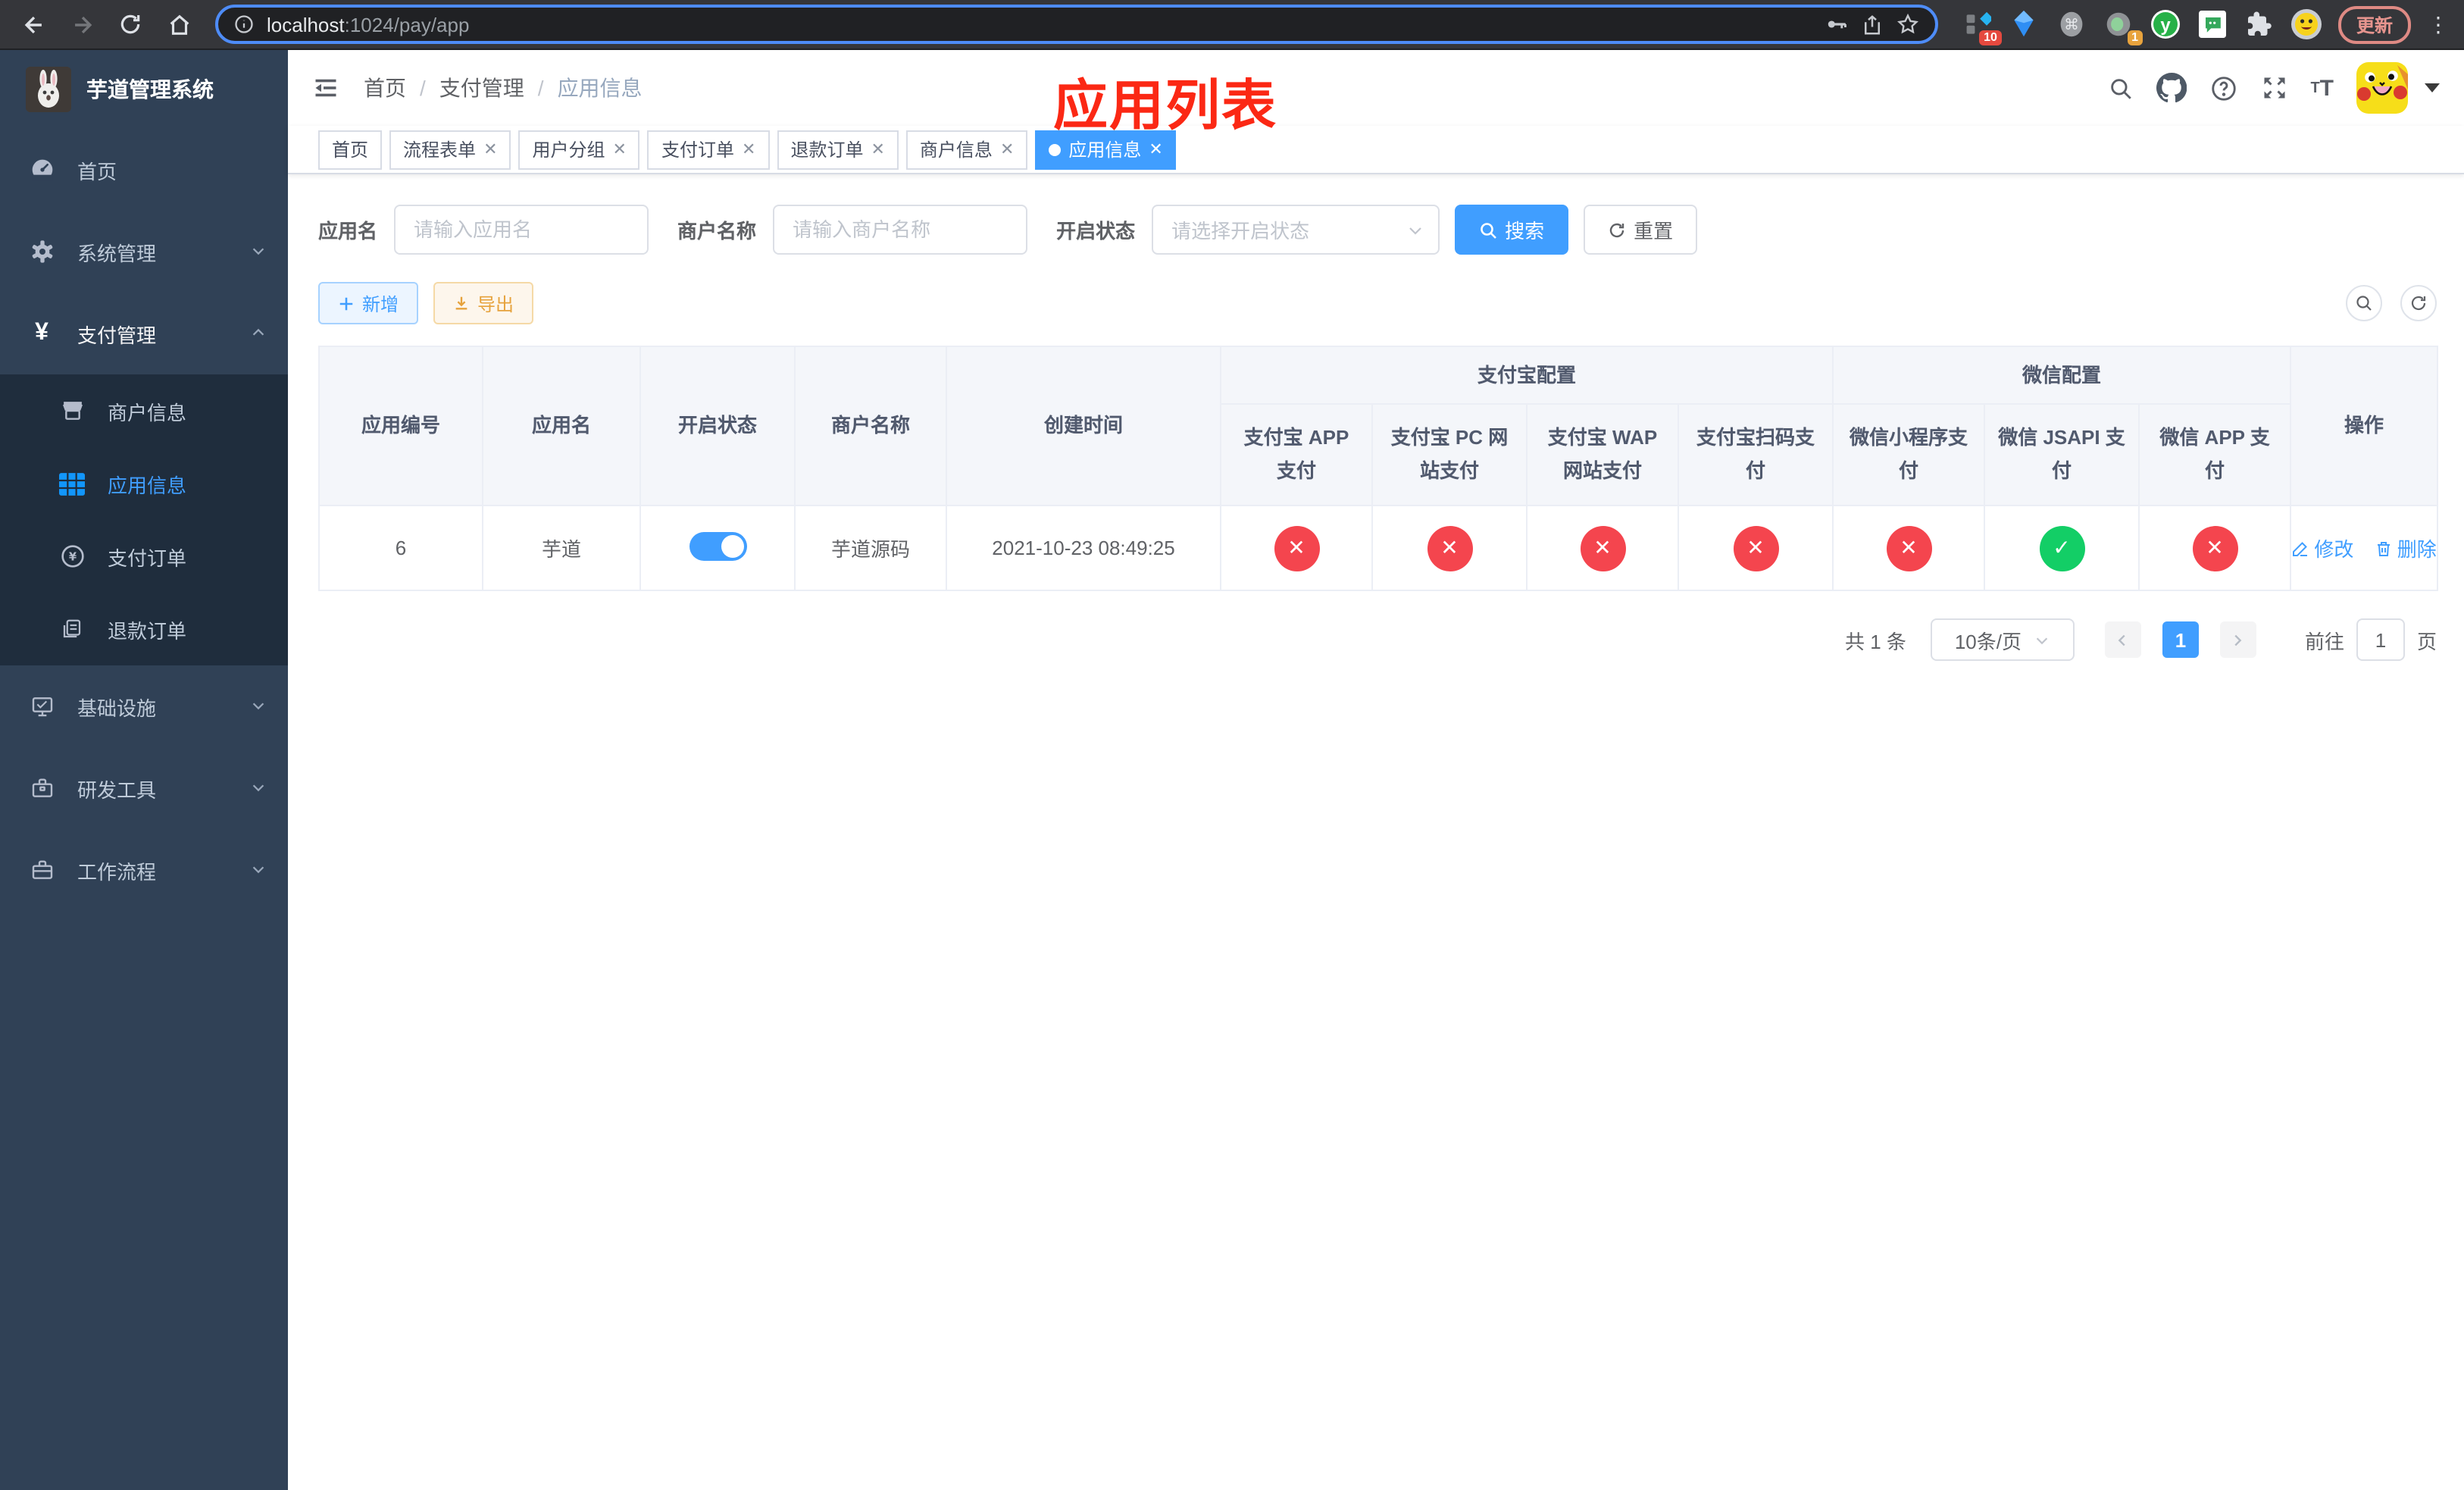 The image size is (2464, 1490). I want to click on sidebar-subitem-app-info: 应用信息, so click(144, 483).